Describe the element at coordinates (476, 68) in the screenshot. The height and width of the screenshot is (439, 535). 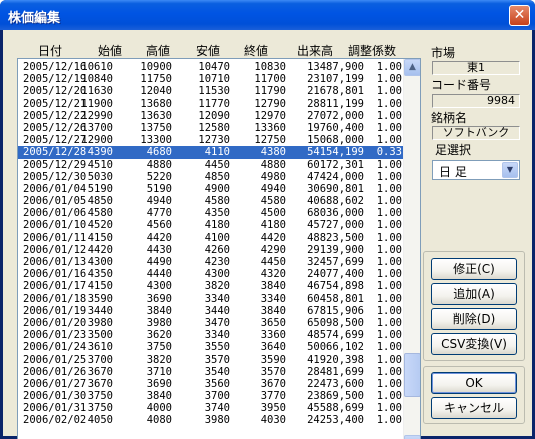
I see `market-value: 東1` at that location.